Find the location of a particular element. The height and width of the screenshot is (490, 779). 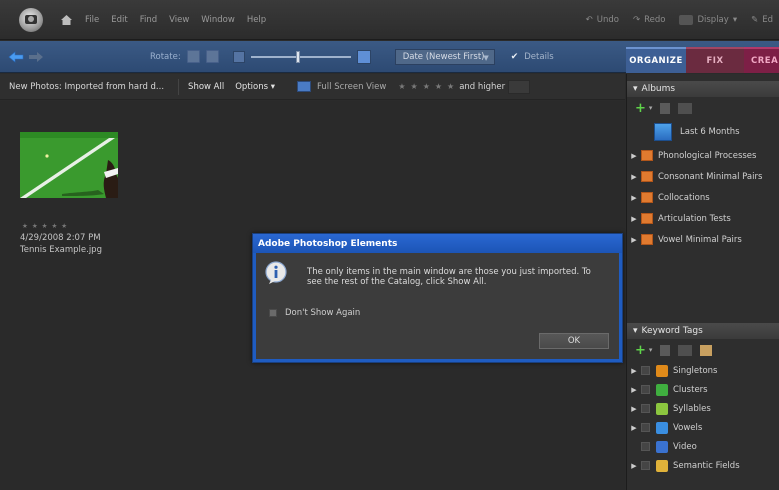

redo-button: ↷ Redo is located at coordinates (649, 20).